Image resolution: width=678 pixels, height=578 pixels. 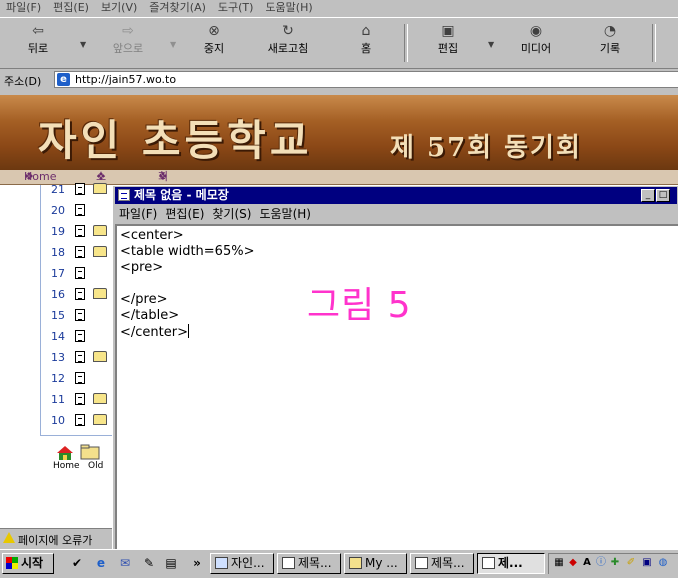 I want to click on old-link-label: Old, so click(x=95, y=466).